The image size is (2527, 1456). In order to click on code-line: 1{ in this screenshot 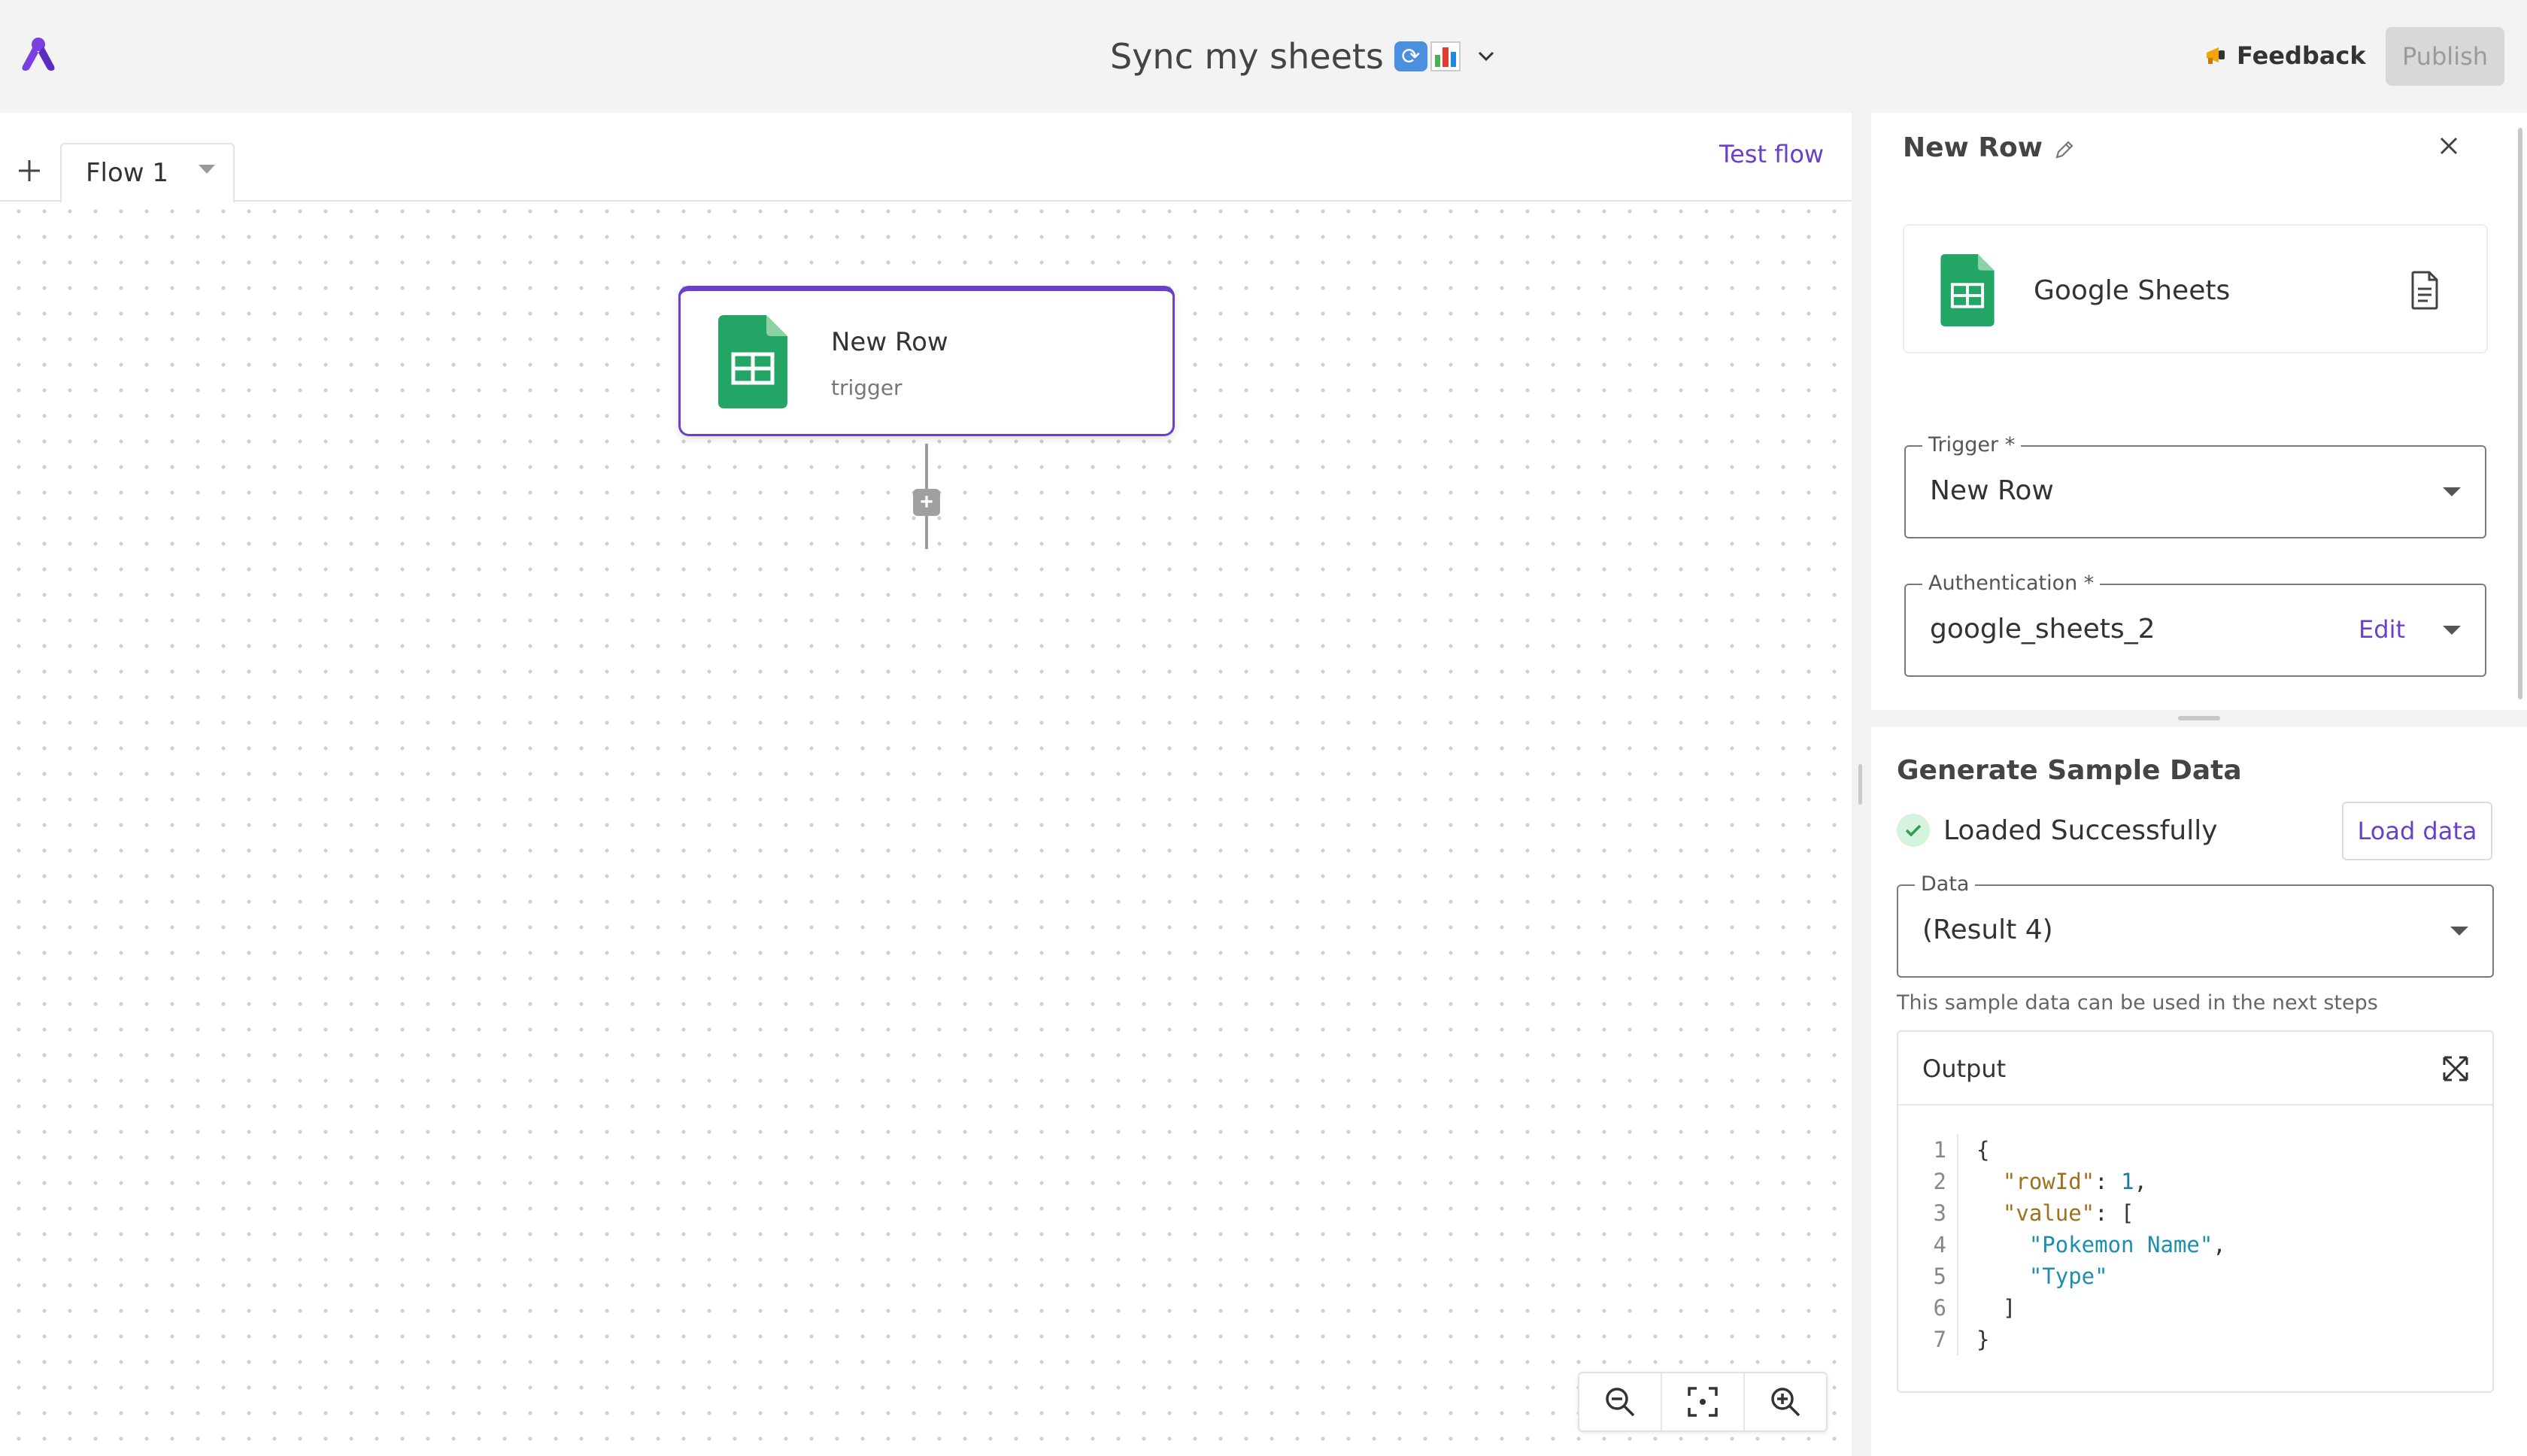, I will do `click(2194, 1150)`.